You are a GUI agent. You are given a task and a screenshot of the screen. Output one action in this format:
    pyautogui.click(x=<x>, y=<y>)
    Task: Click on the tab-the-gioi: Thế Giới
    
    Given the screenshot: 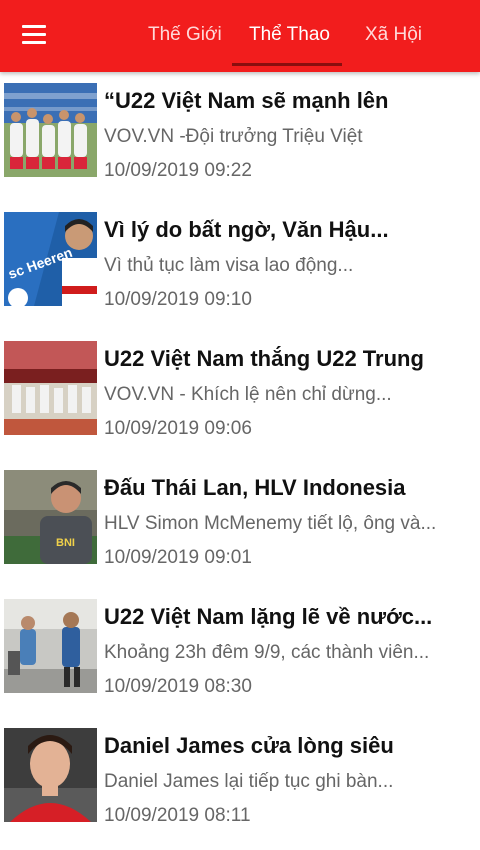 What is the action you would take?
    pyautogui.click(x=185, y=35)
    